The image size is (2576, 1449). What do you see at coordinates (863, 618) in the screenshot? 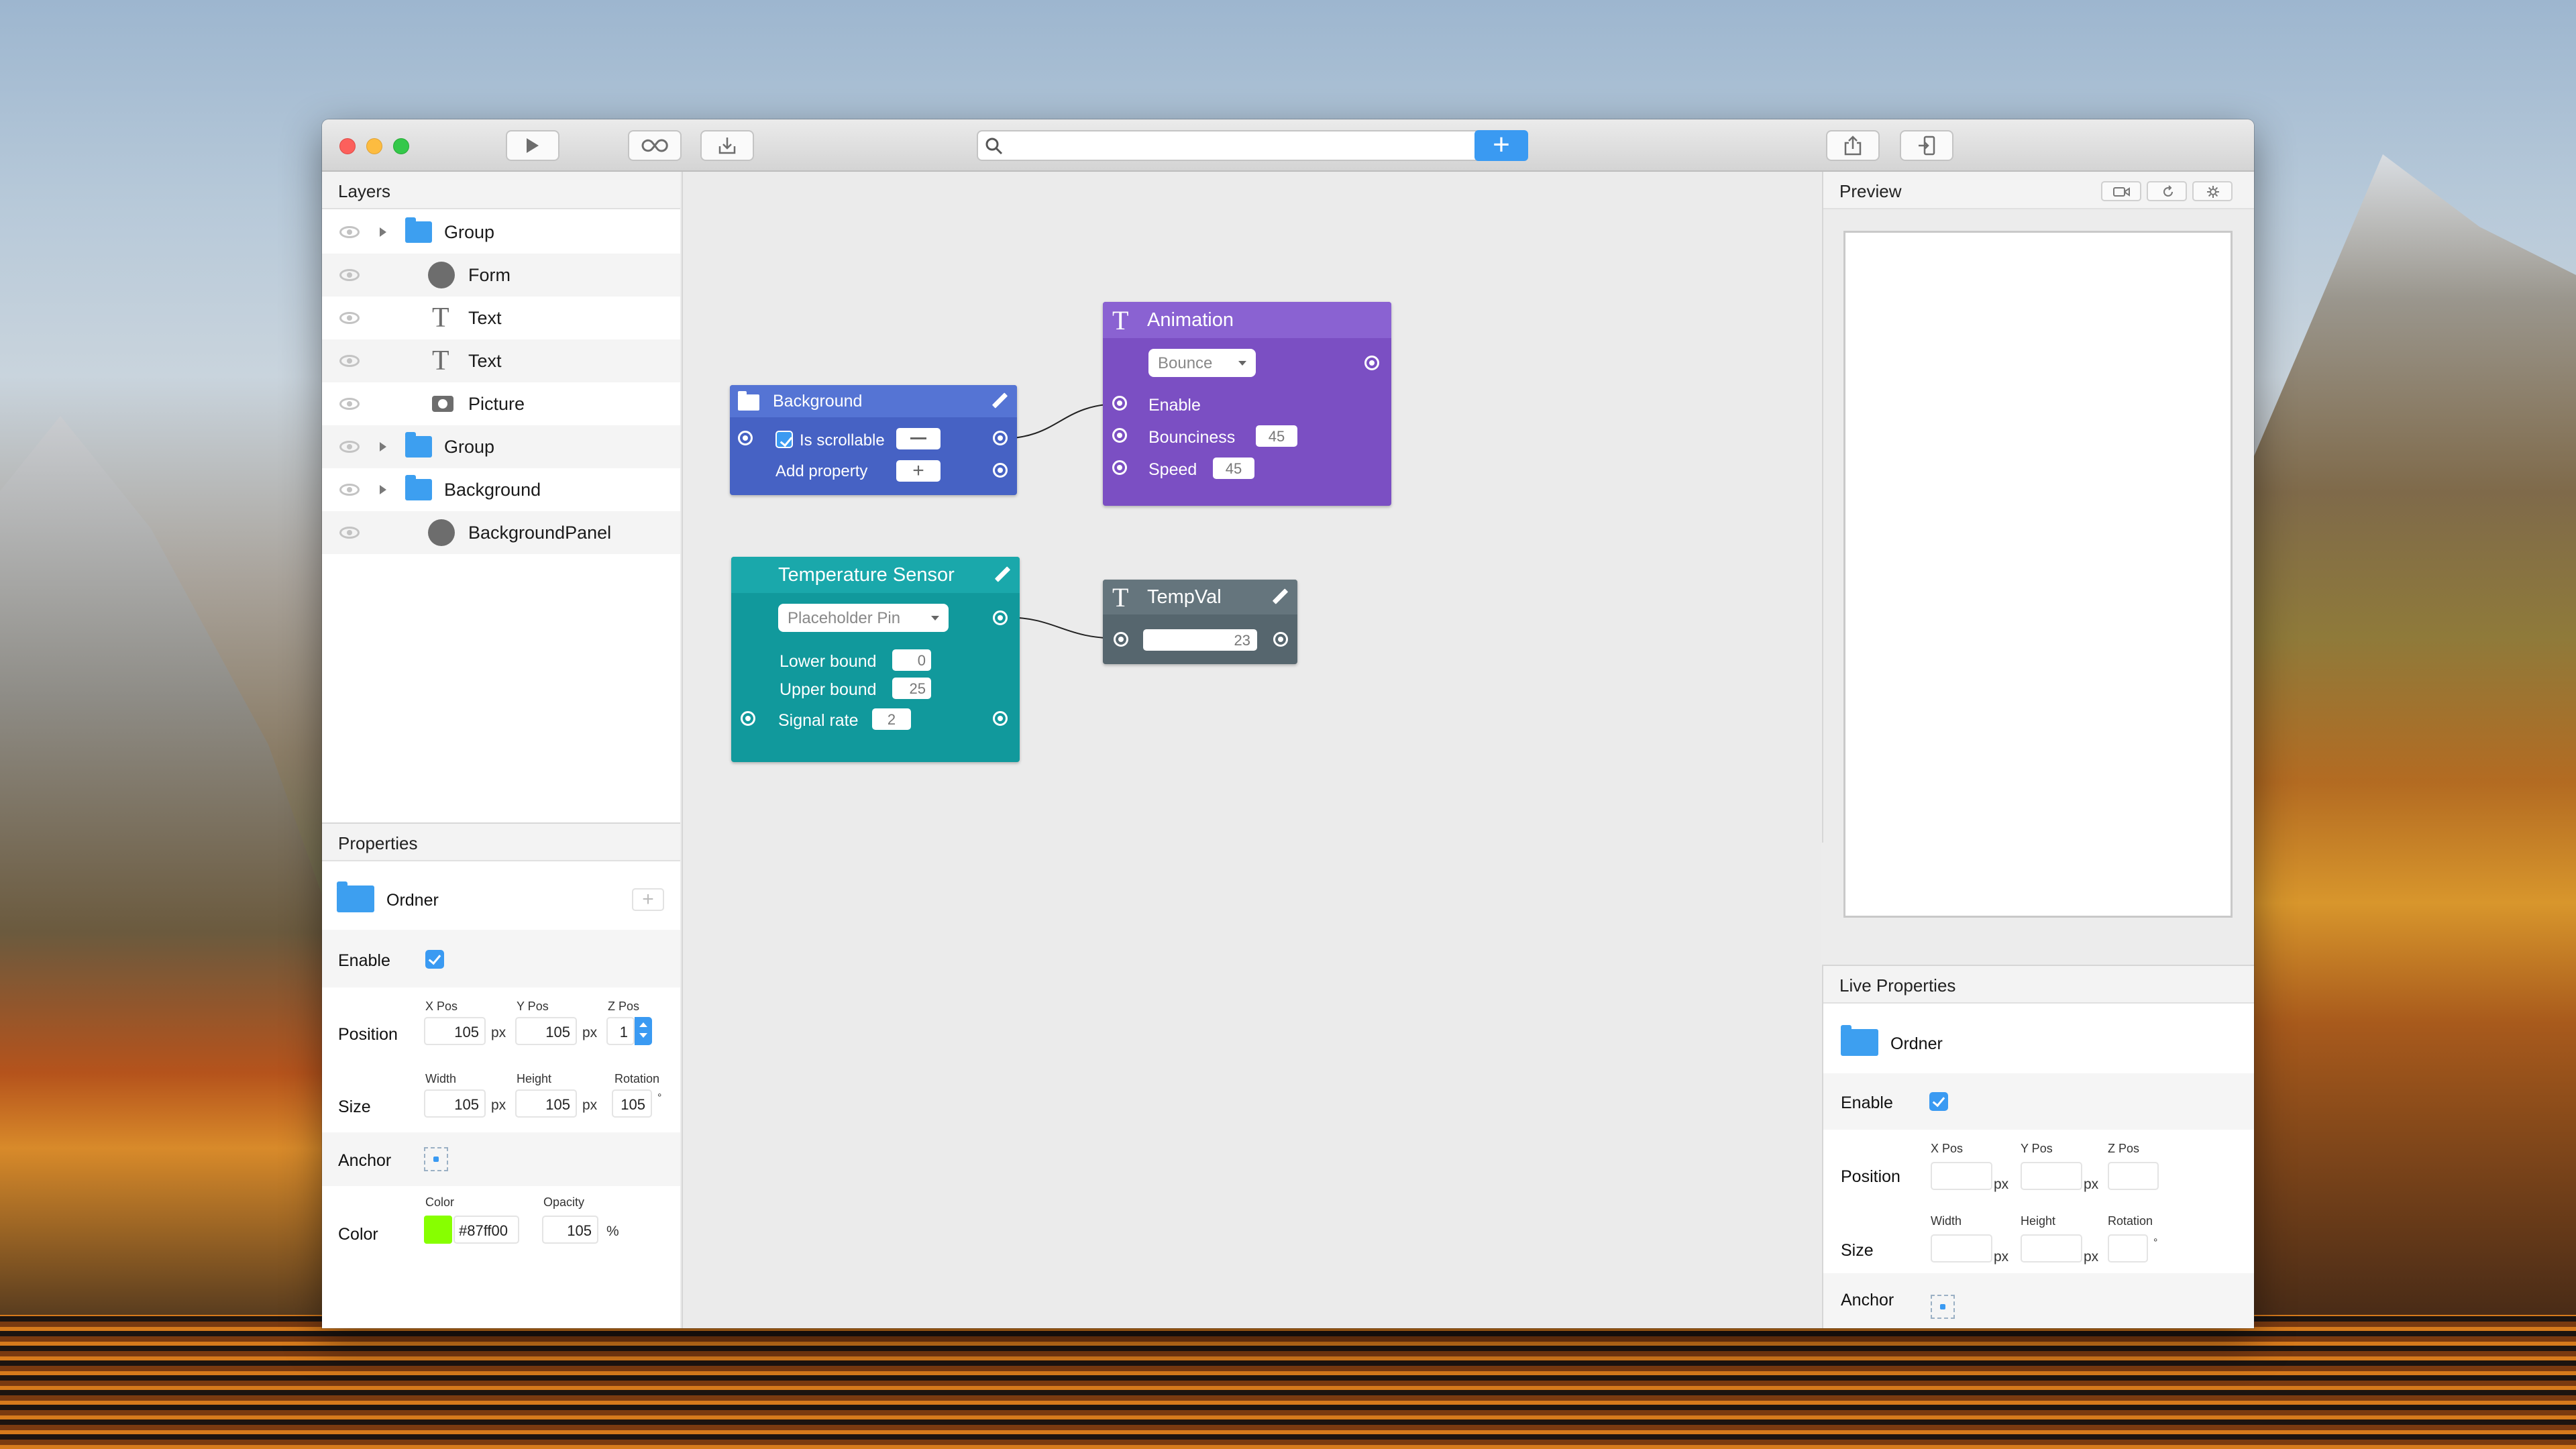
I see `pin-select: Placeholder Pin` at bounding box center [863, 618].